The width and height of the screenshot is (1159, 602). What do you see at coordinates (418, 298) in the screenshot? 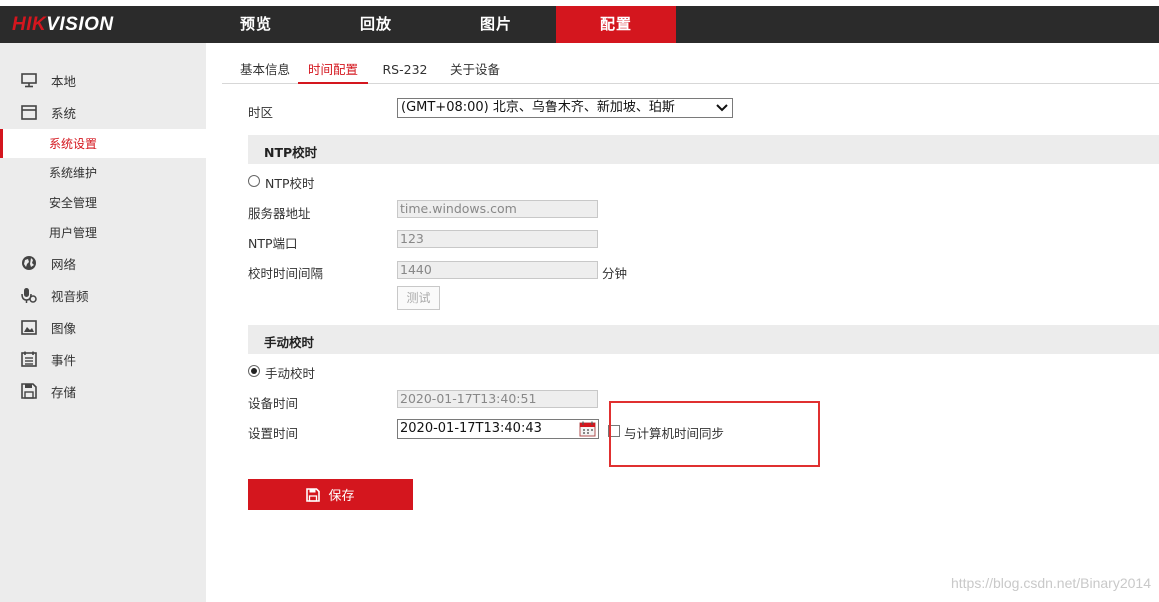
I see `test-button: 测试` at bounding box center [418, 298].